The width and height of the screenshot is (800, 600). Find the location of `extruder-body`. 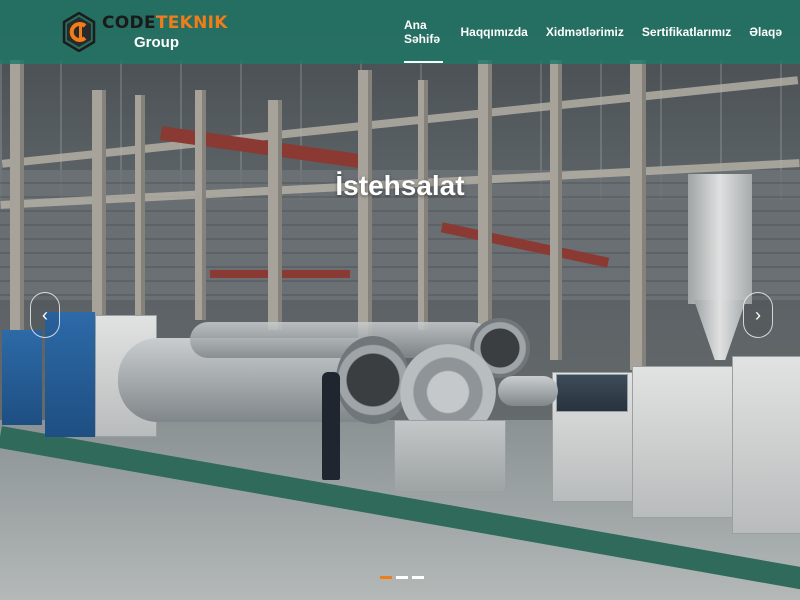

extruder-body is located at coordinates (683, 442).